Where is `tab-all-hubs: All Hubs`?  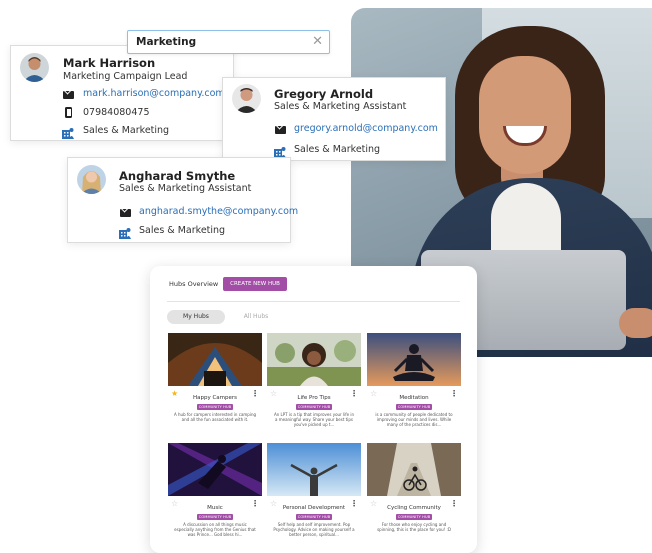
tab-all-hubs: All Hubs is located at coordinates (256, 317).